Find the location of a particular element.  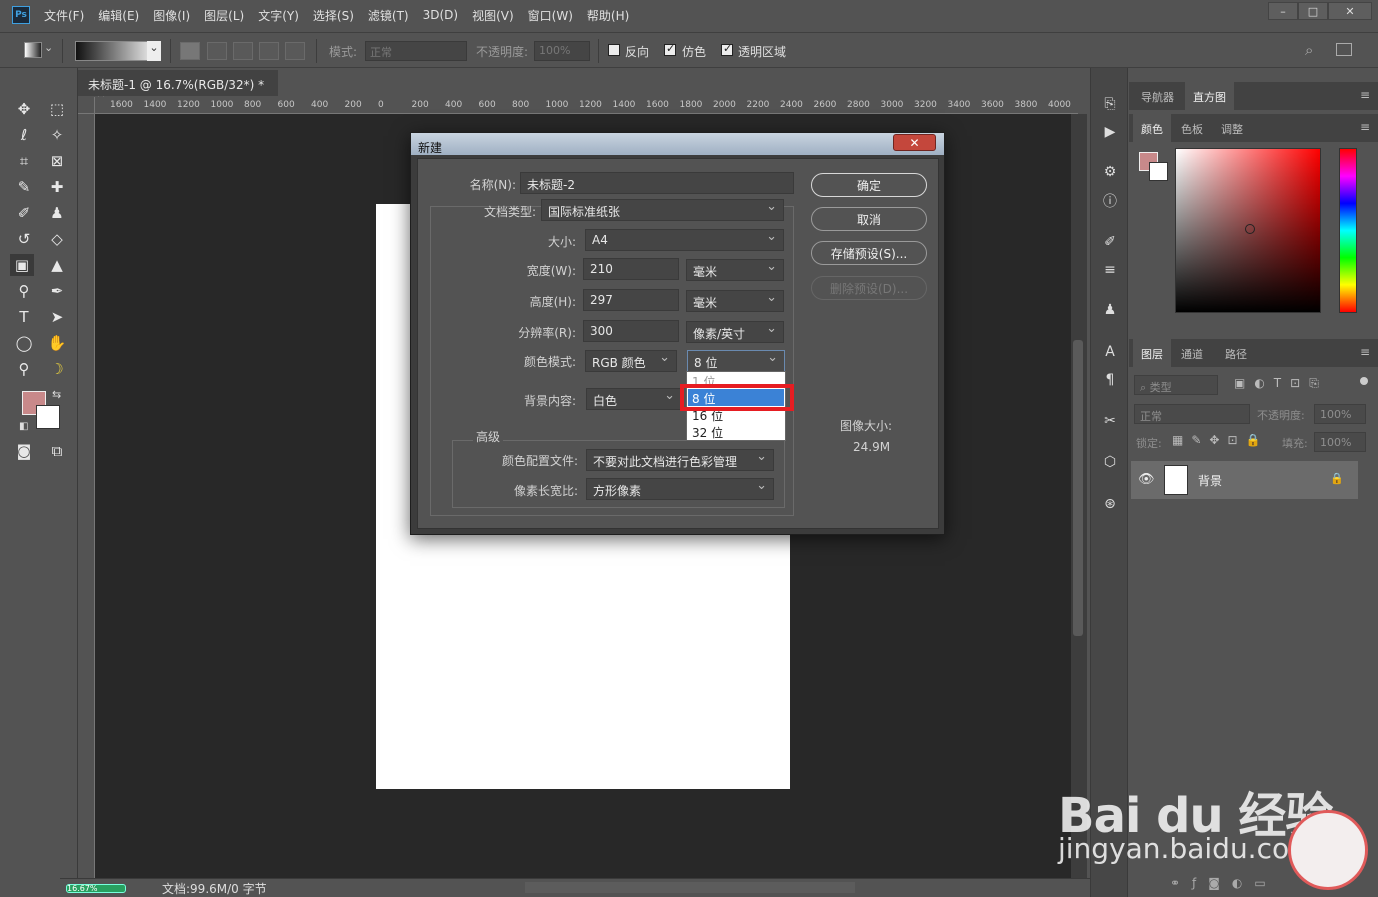

height-input: 297 is located at coordinates (631, 300).